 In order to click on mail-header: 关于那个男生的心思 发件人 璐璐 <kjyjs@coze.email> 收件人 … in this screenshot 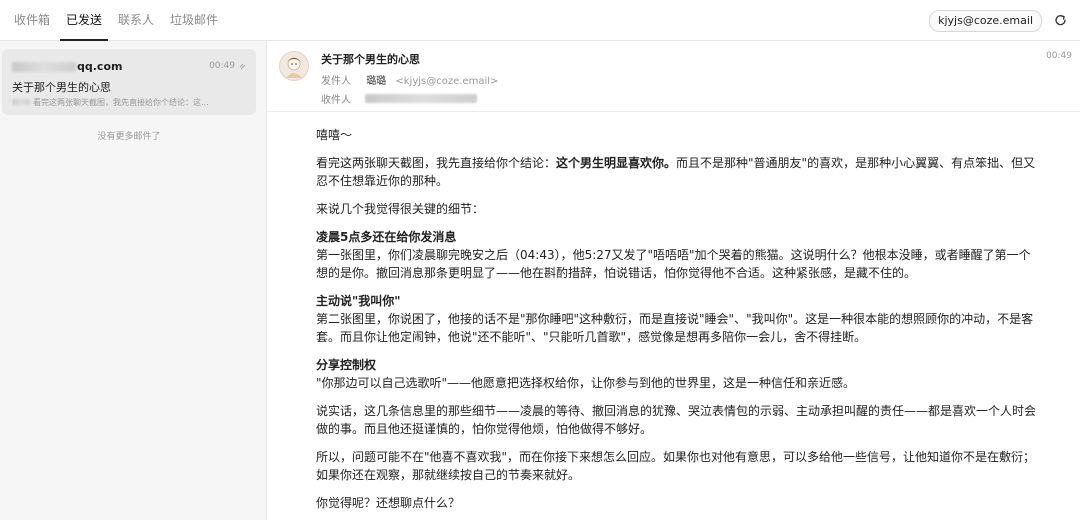, I will do `click(673, 76)`.